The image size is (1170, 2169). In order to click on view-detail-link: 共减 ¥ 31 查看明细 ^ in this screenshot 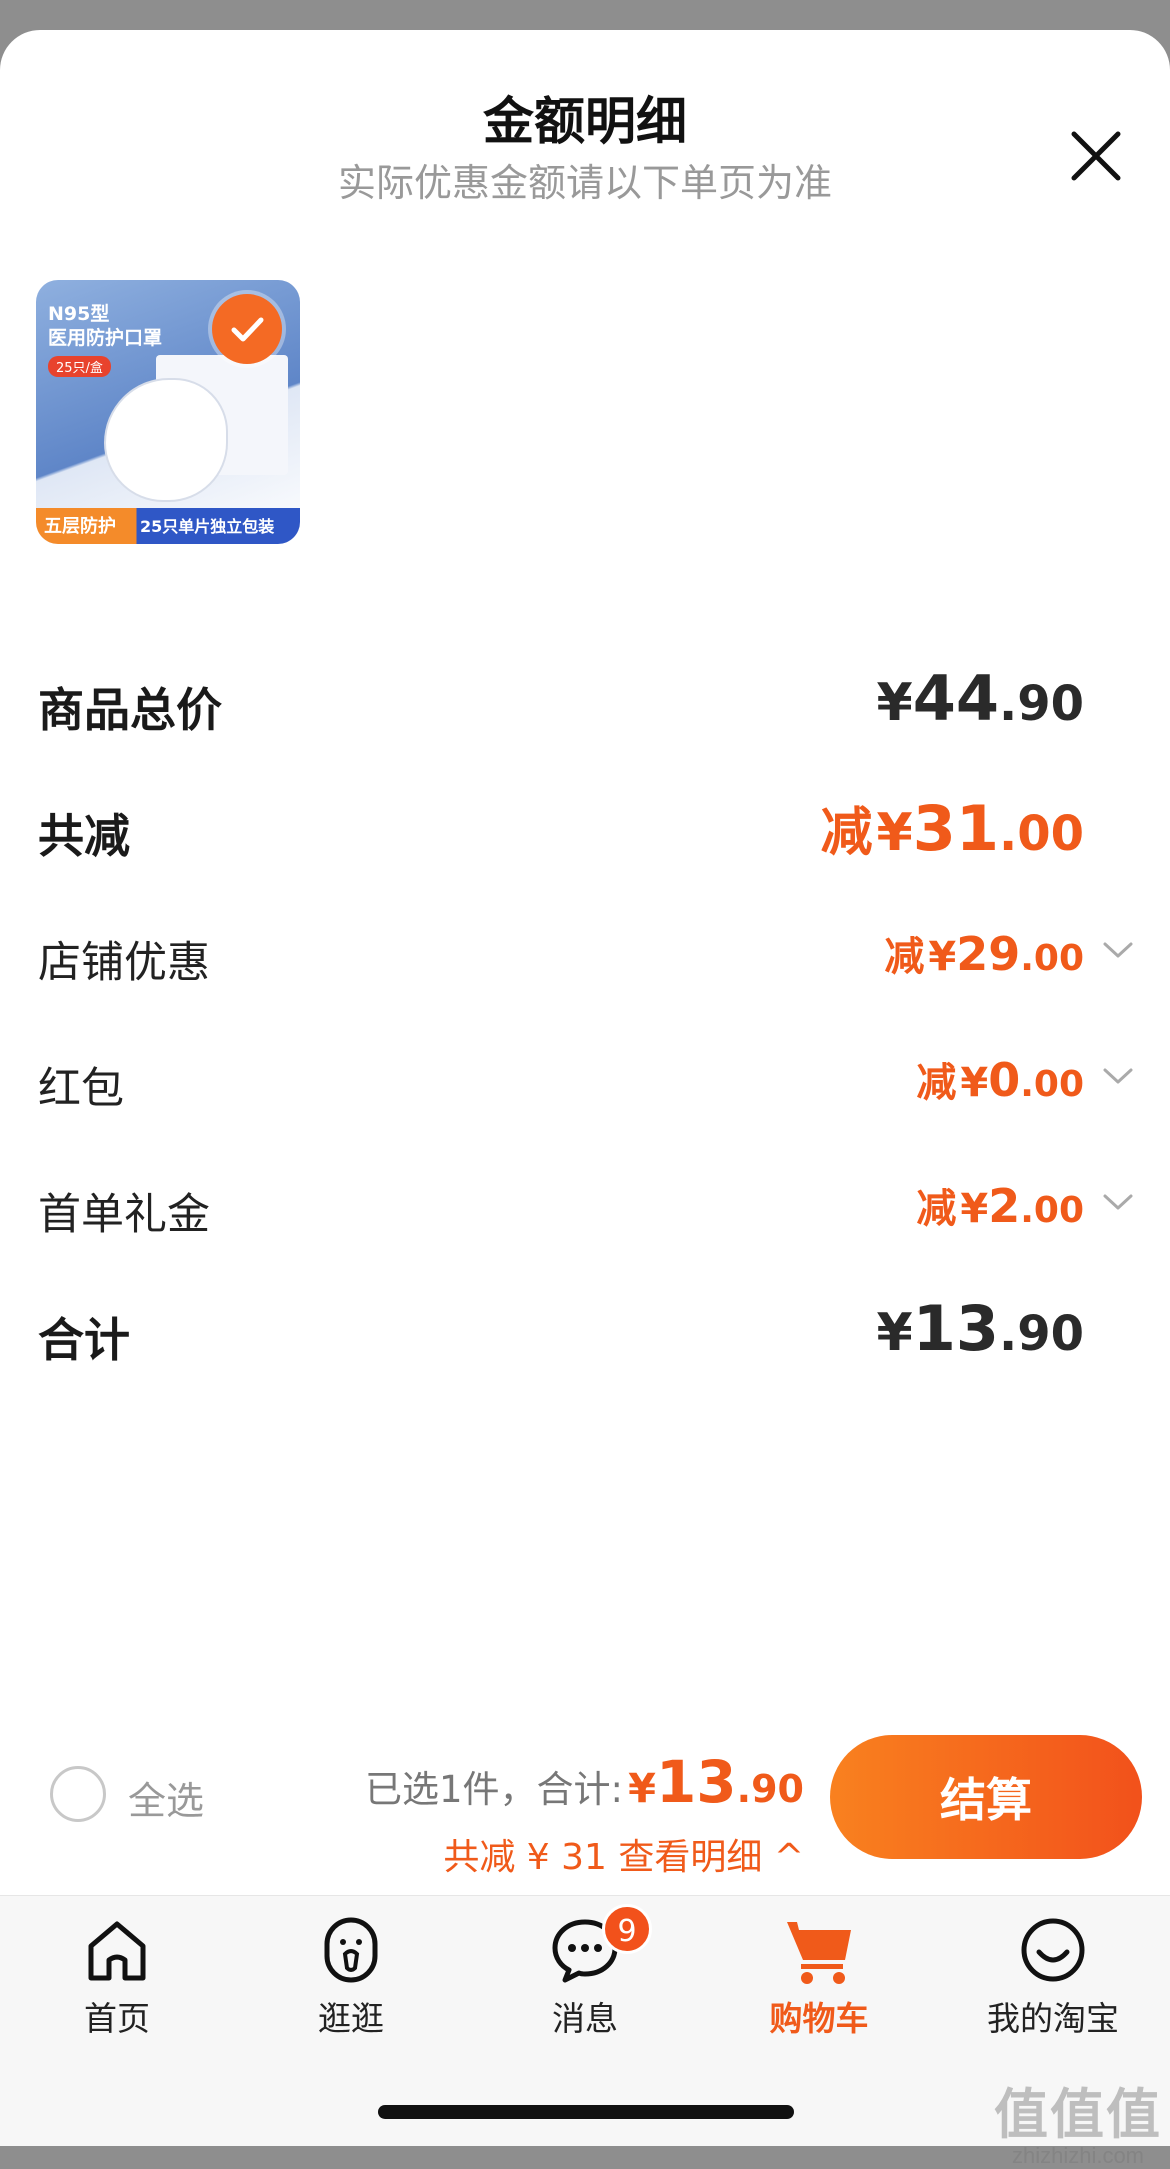, I will do `click(623, 1854)`.